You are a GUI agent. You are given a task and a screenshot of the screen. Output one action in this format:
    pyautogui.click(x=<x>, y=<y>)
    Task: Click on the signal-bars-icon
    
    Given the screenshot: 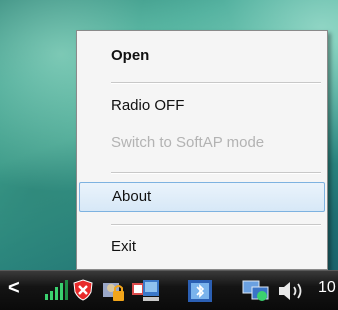 What is the action you would take?
    pyautogui.click(x=56, y=290)
    